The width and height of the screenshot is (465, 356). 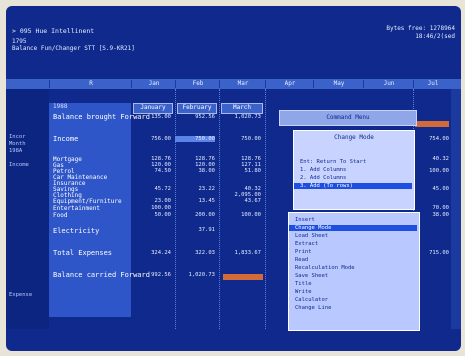 What do you see at coordinates (456, 209) in the screenshot?
I see `right-scroll-area` at bounding box center [456, 209].